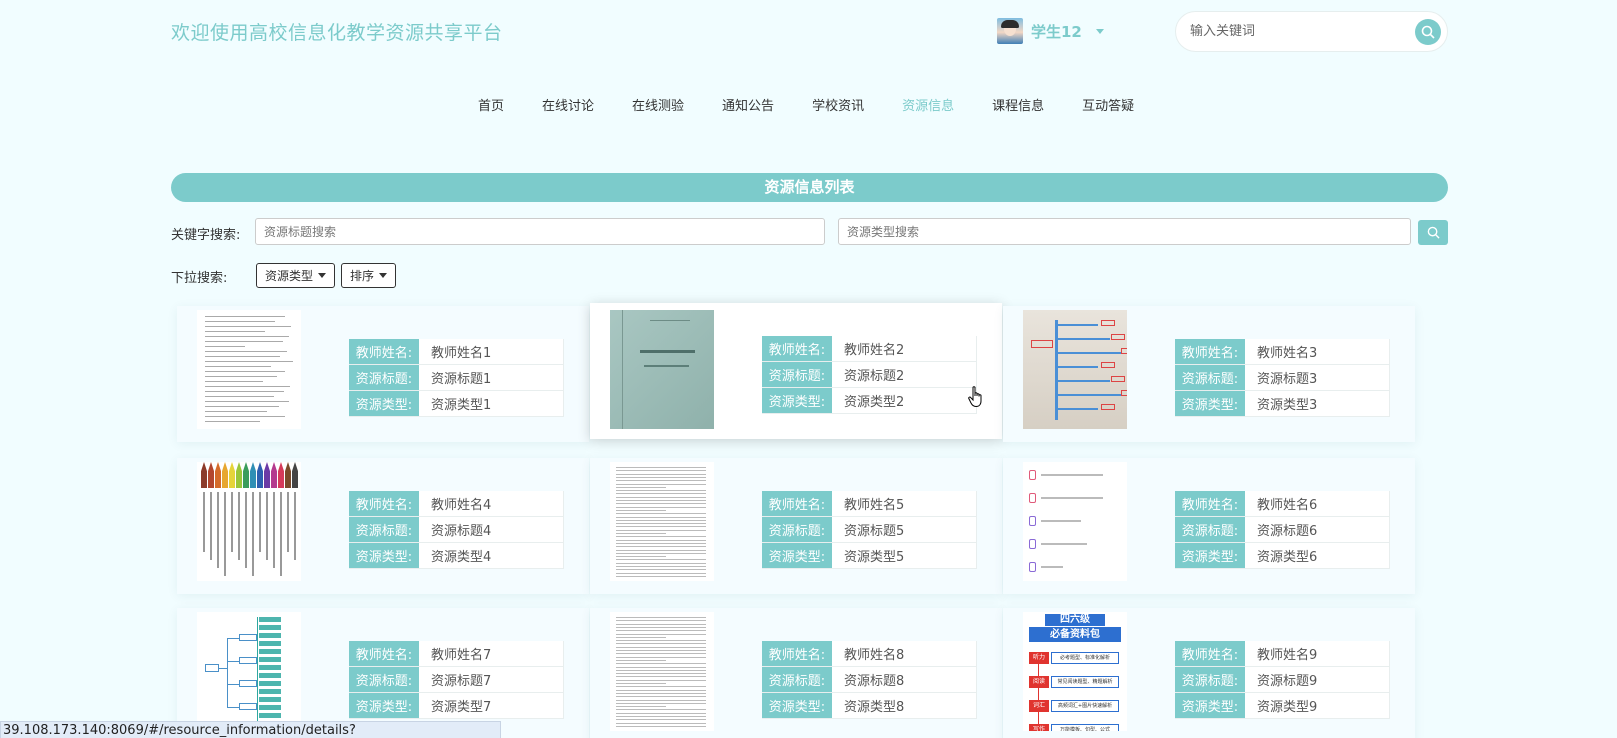  I want to click on nav-item-6: 课程信息, so click(1018, 104).